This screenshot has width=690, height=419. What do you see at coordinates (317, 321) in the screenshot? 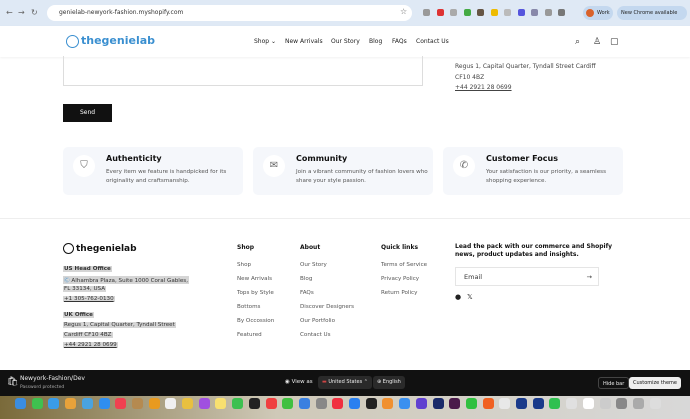
I see `footer-link: Our Portfolio` at bounding box center [317, 321].